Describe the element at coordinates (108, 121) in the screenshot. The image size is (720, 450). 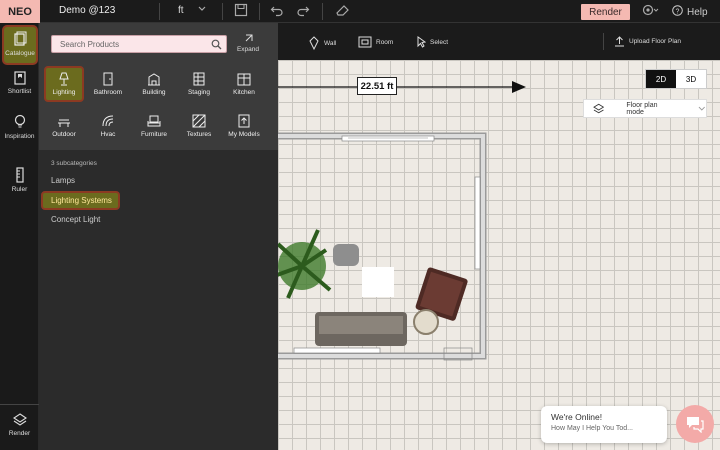
I see `hvac-icon` at that location.